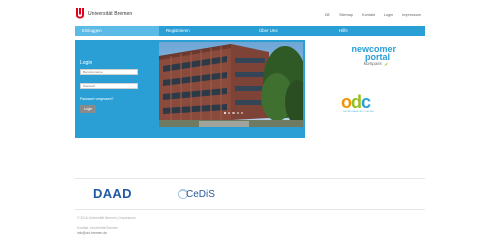 This screenshot has width=478, height=252. Describe the element at coordinates (368, 15) in the screenshot. I see `top-link-contact: Kontakt` at that location.